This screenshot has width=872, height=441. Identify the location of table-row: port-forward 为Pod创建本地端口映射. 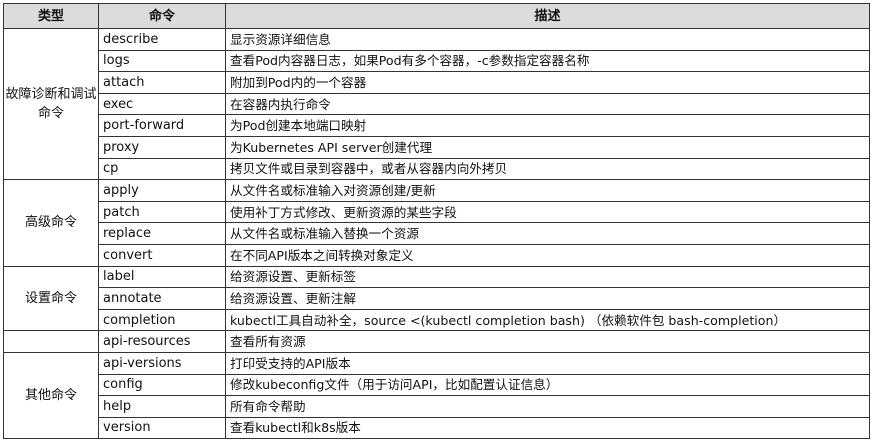
(437, 125).